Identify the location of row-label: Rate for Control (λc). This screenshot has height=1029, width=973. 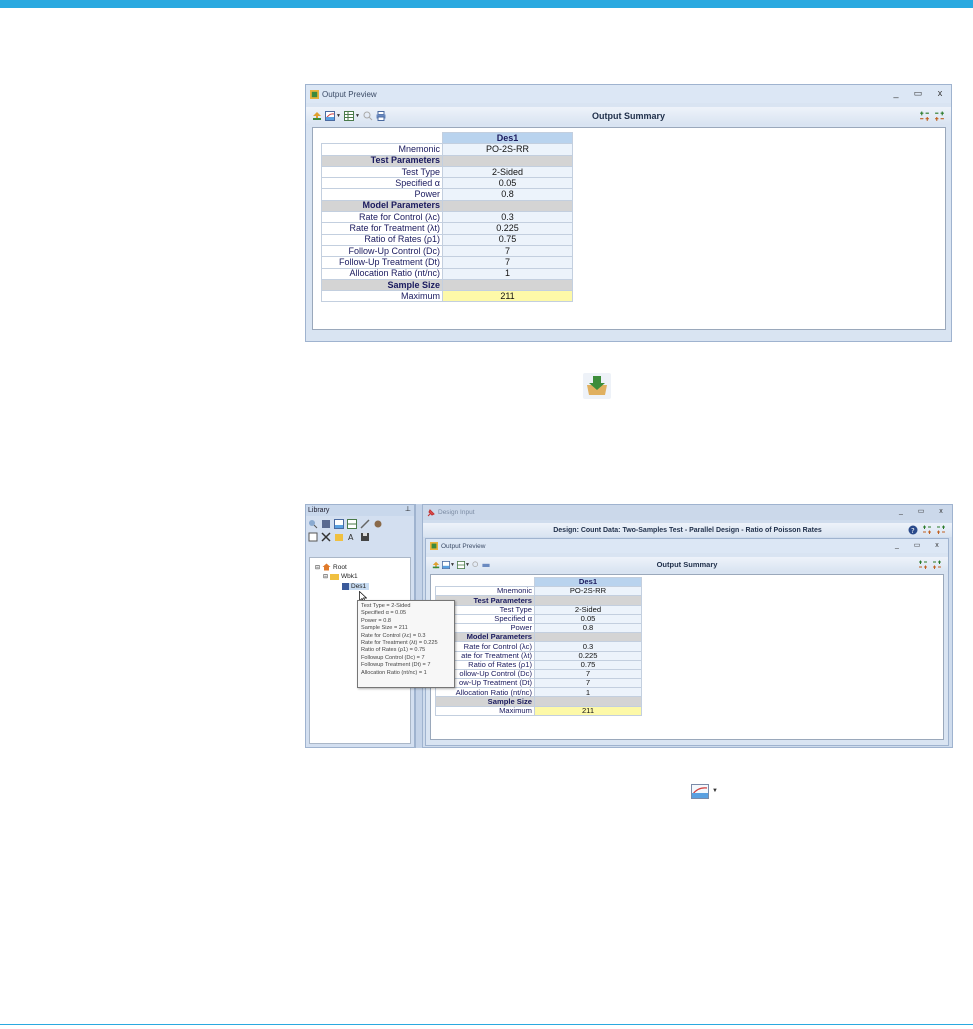
(382, 217).